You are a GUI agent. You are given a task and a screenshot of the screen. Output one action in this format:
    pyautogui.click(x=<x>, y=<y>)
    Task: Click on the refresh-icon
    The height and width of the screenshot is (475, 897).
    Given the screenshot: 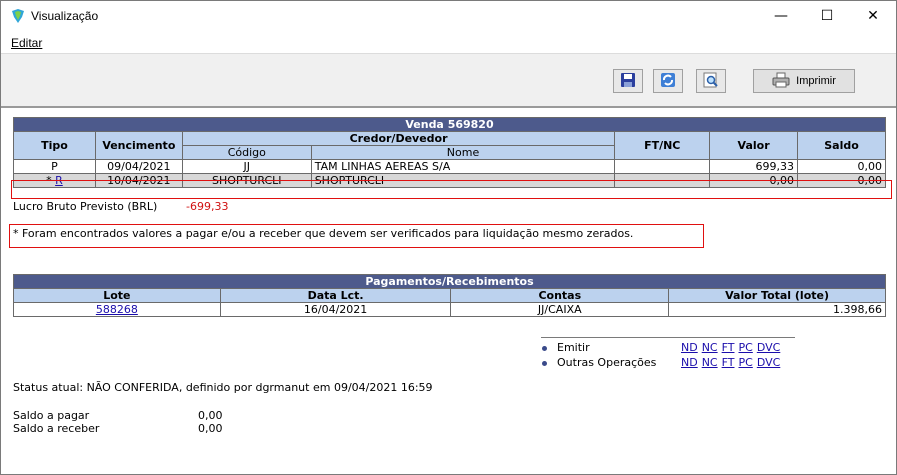 What is the action you would take?
    pyautogui.click(x=668, y=81)
    